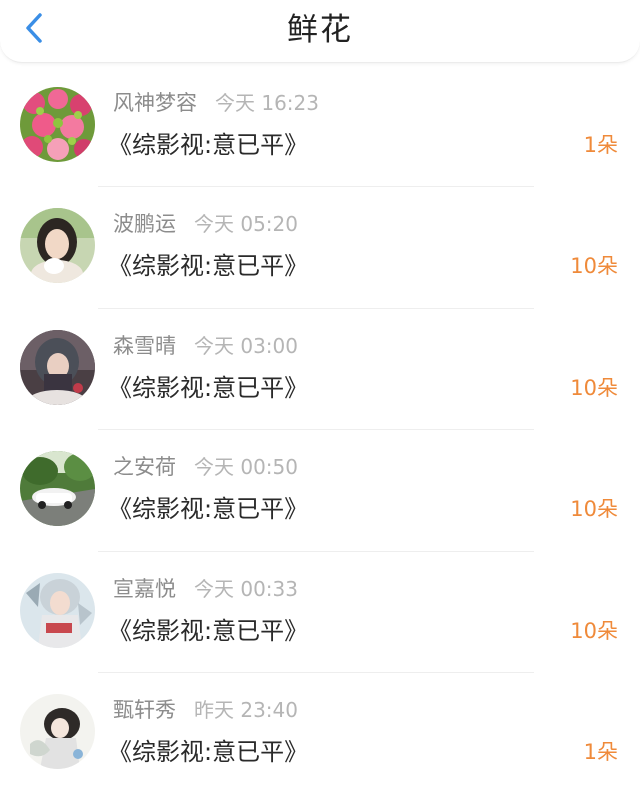 The image size is (640, 794). What do you see at coordinates (246, 588) in the screenshot?
I see `timestamp: 今天 00:33` at bounding box center [246, 588].